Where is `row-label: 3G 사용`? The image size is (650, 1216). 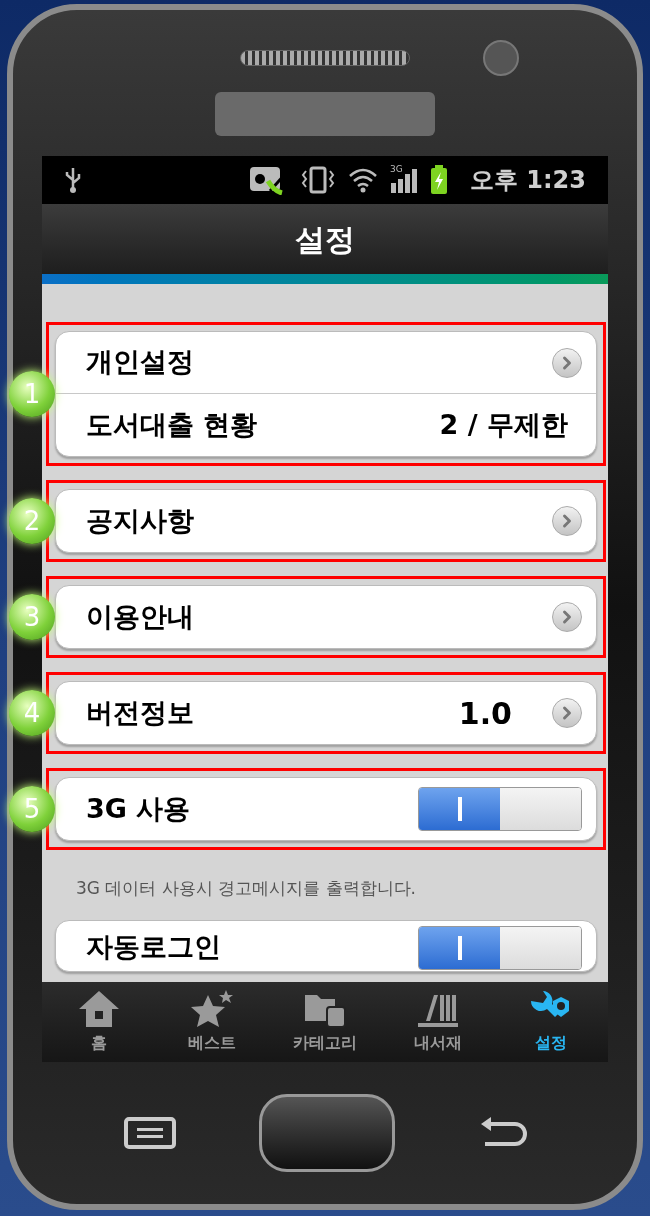
row-label: 3G 사용 is located at coordinates (139, 808).